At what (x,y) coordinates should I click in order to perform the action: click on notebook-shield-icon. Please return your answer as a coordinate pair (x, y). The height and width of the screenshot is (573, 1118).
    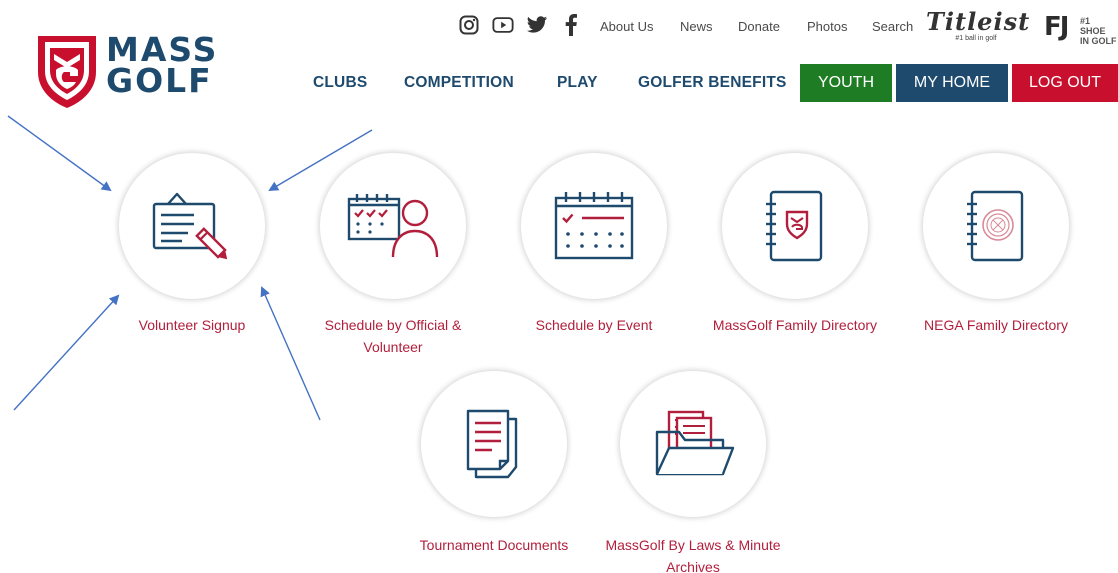
    Looking at the image, I should click on (794, 226).